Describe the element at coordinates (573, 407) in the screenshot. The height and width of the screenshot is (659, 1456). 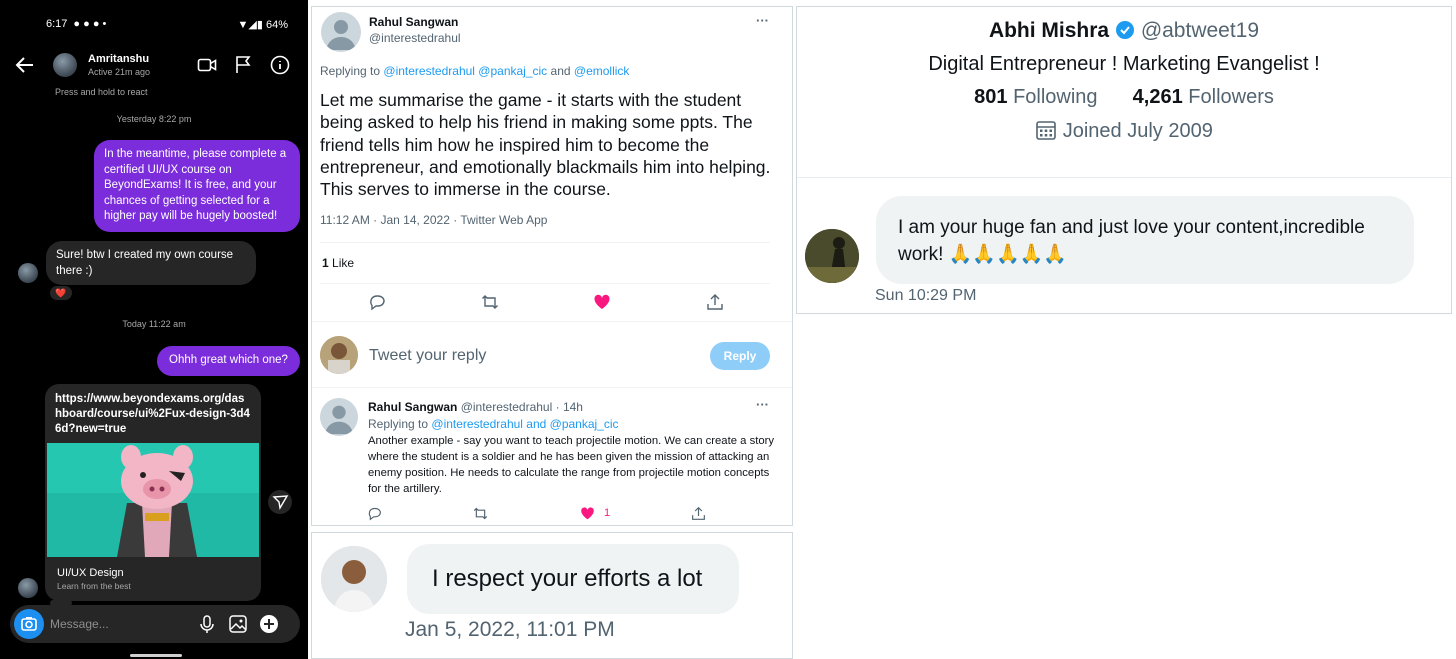
I see `reply-age: 14h` at that location.